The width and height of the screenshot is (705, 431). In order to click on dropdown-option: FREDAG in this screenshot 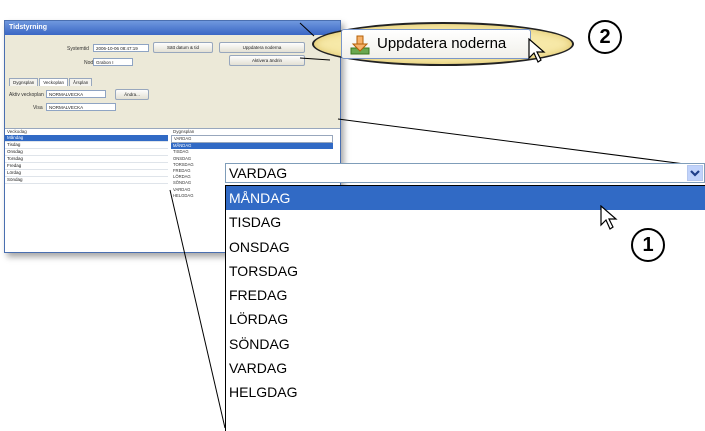, I will do `click(465, 295)`.